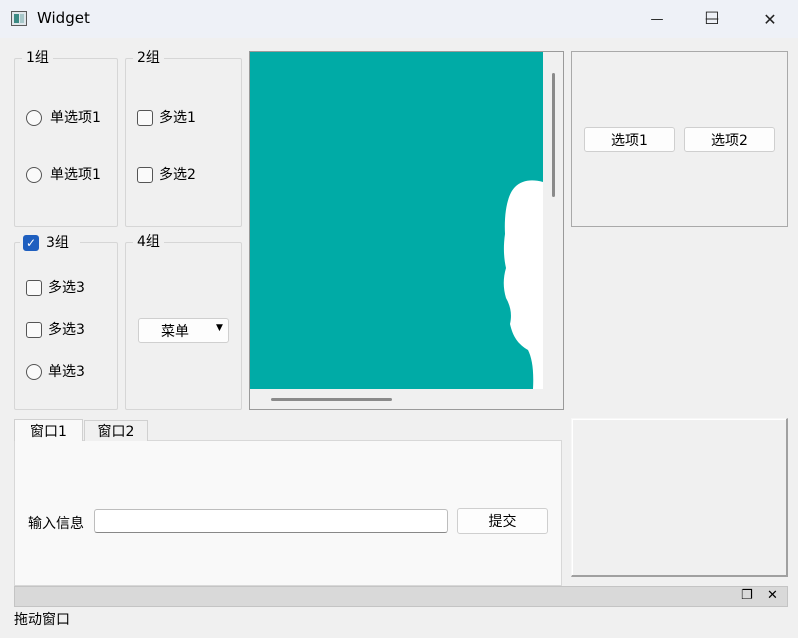 The image size is (798, 638). What do you see at coordinates (116, 430) in the screenshot?
I see `tab-window-2: 窗口2` at bounding box center [116, 430].